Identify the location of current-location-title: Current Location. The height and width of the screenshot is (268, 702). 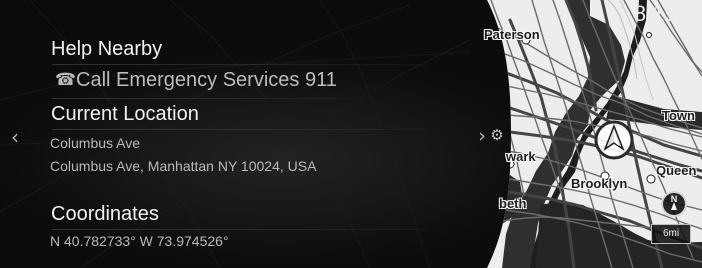
(125, 114).